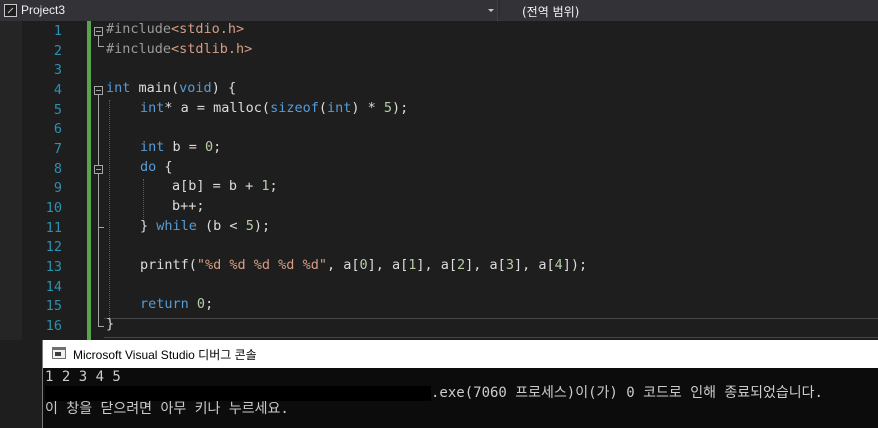 The width and height of the screenshot is (878, 428). I want to click on change-tracking-bar, so click(89, 180).